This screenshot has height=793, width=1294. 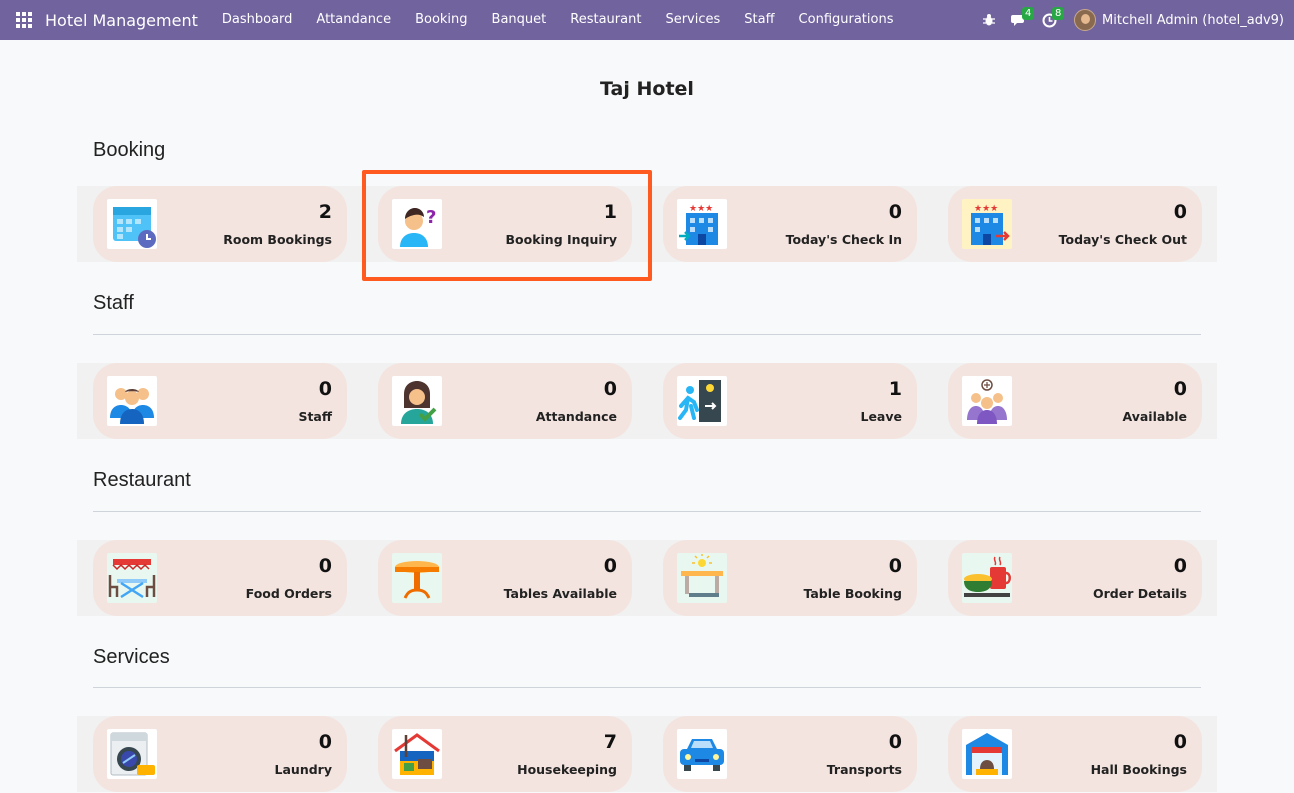 What do you see at coordinates (1193, 20) in the screenshot?
I see `user-name: Mitchell Admin (hotel_adv9)` at bounding box center [1193, 20].